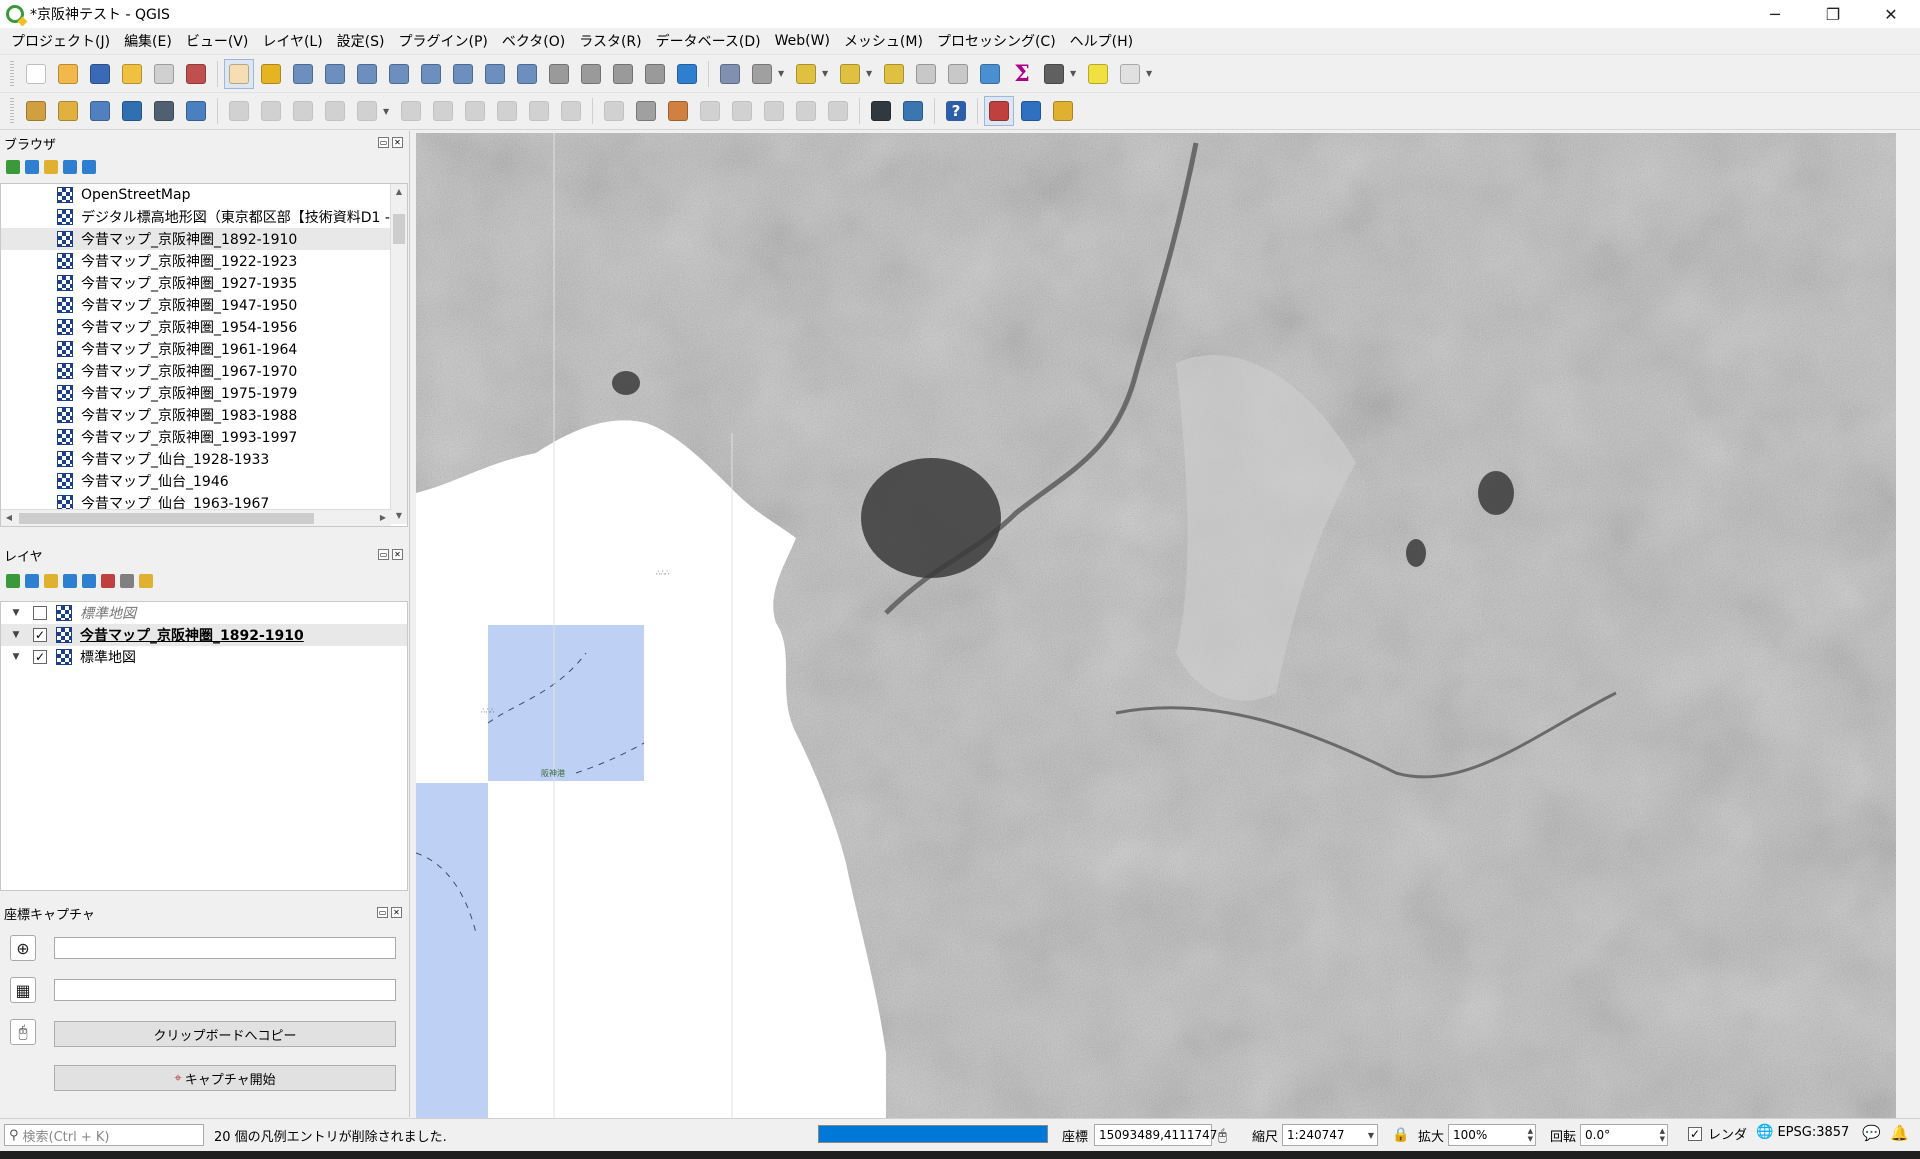 The image size is (1920, 1159). What do you see at coordinates (399, 74) in the screenshot?
I see `zoom-full-button` at bounding box center [399, 74].